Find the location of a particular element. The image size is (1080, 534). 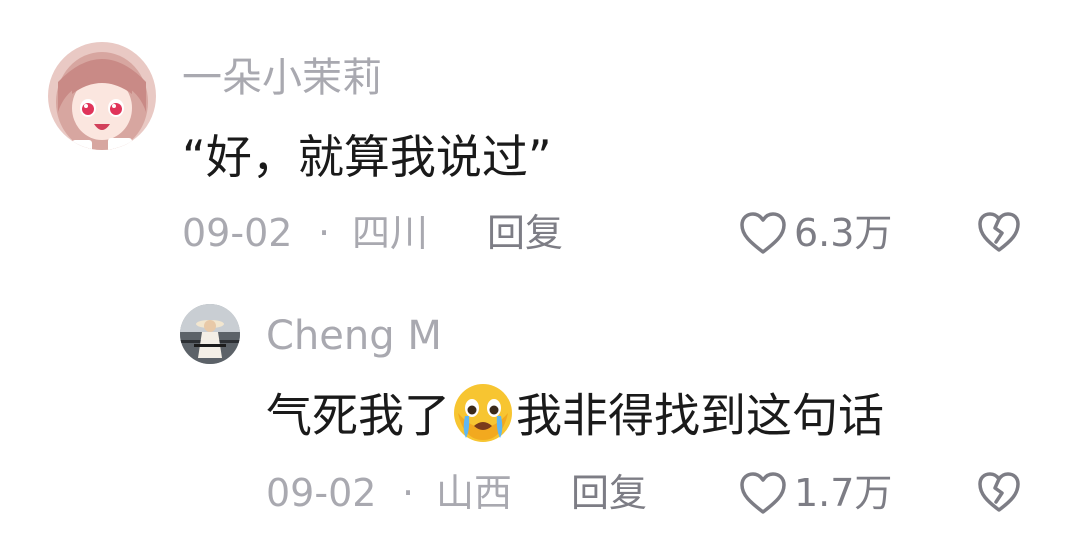

like-button: 6.3万 is located at coordinates (815, 233).